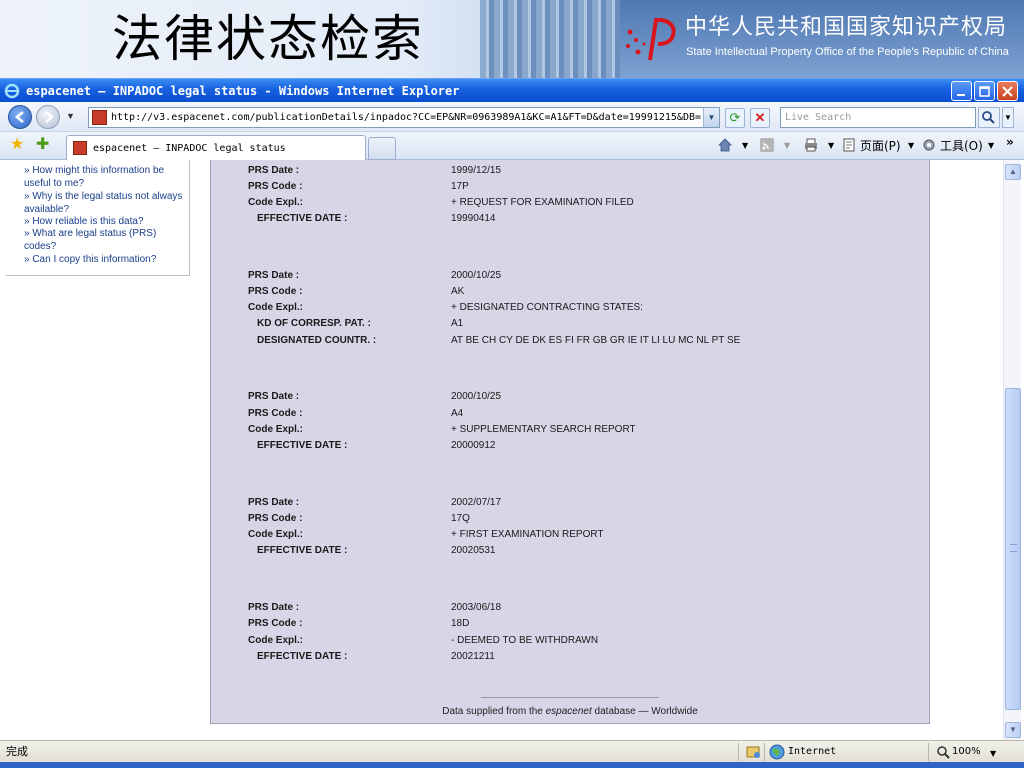 This screenshot has height=768, width=1024. Describe the element at coordinates (476, 170) in the screenshot. I see `prs-date-value: 1999/12/15` at that location.